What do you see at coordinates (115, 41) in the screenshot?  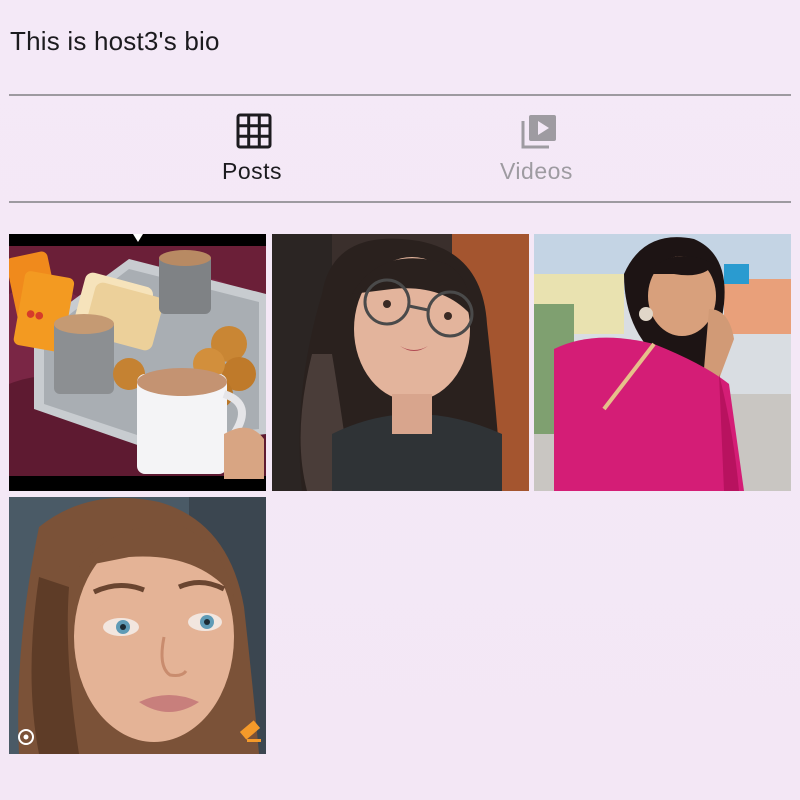 I see `profile-bio: This is host3's bio` at bounding box center [115, 41].